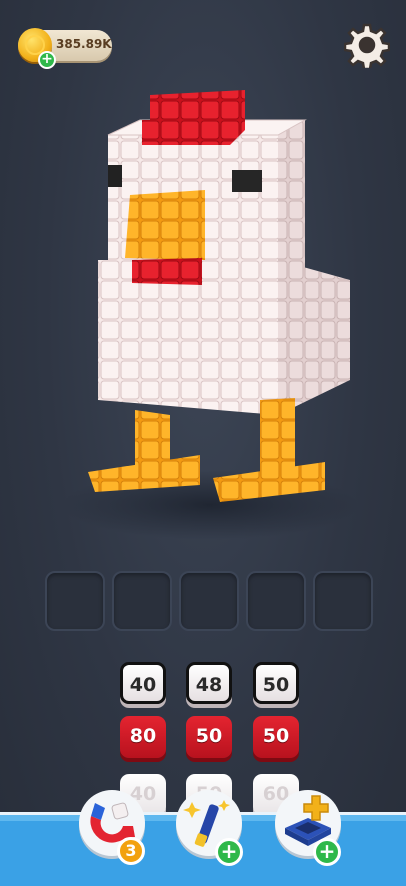 This screenshot has width=406, height=886. I want to click on stack-2-top-cube: 48, so click(209, 683).